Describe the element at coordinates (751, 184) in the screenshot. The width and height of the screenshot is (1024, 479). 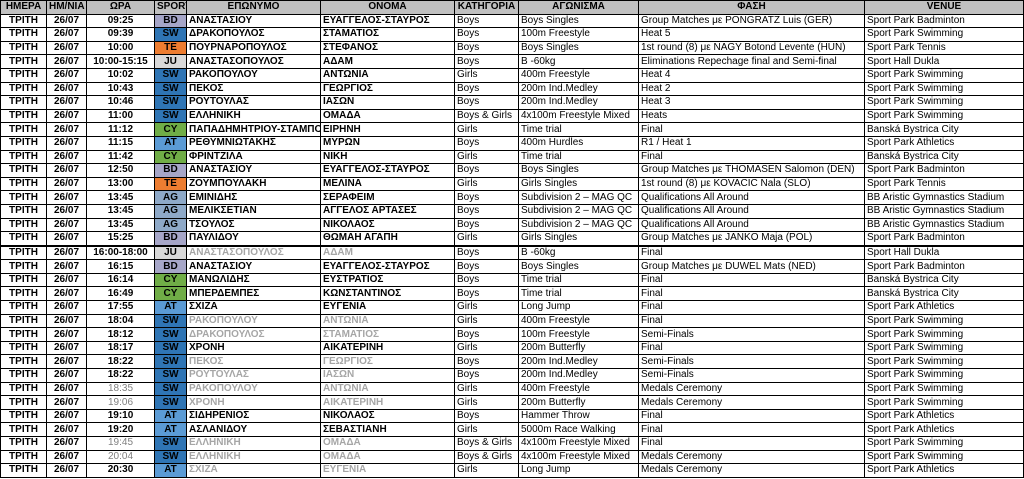
I see `phase-cell: 1st round (8) με KOVACIC Nala (SLO)` at that location.